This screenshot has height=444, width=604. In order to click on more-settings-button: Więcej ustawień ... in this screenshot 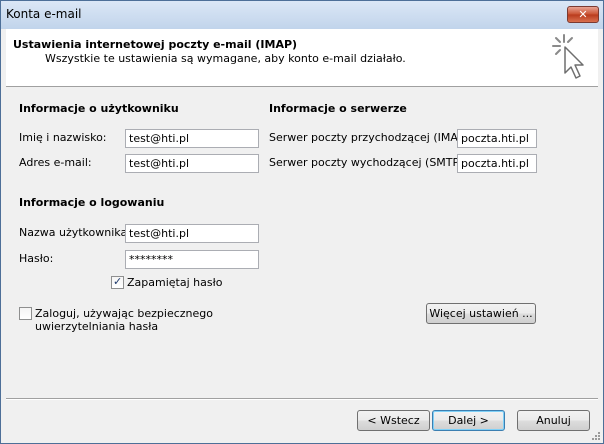, I will do `click(481, 313)`.